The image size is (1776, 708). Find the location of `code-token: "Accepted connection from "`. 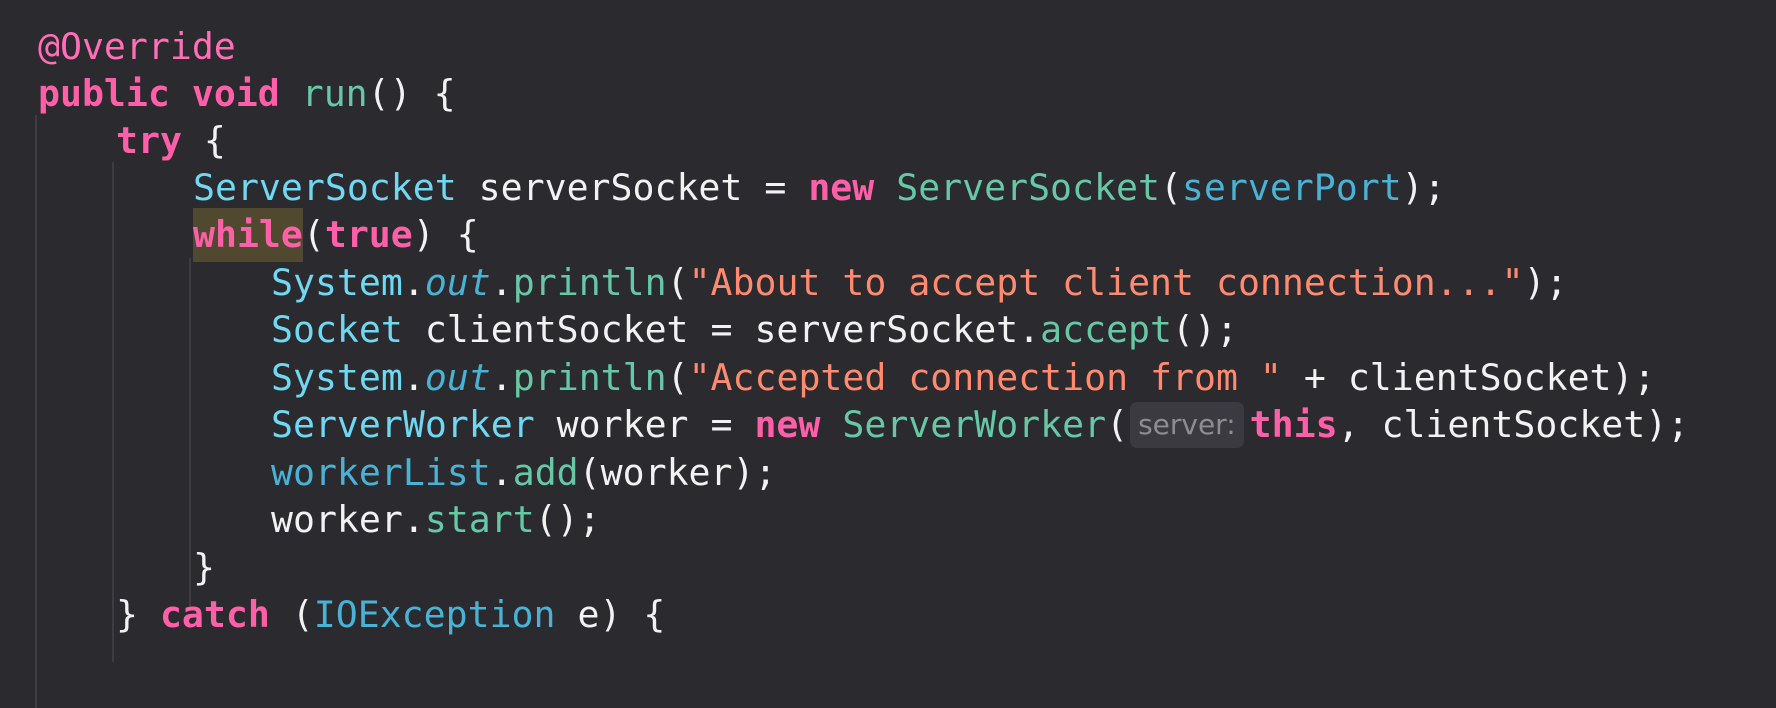

code-token: "Accepted connection from " is located at coordinates (985, 377).